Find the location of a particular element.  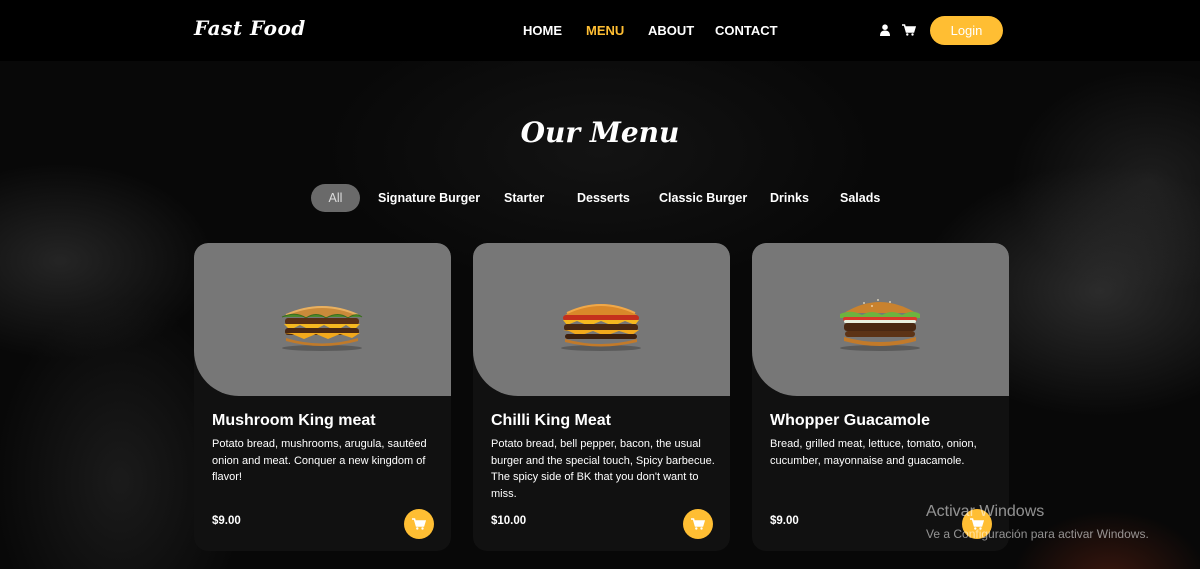

filter-starter: Starter is located at coordinates (524, 198).